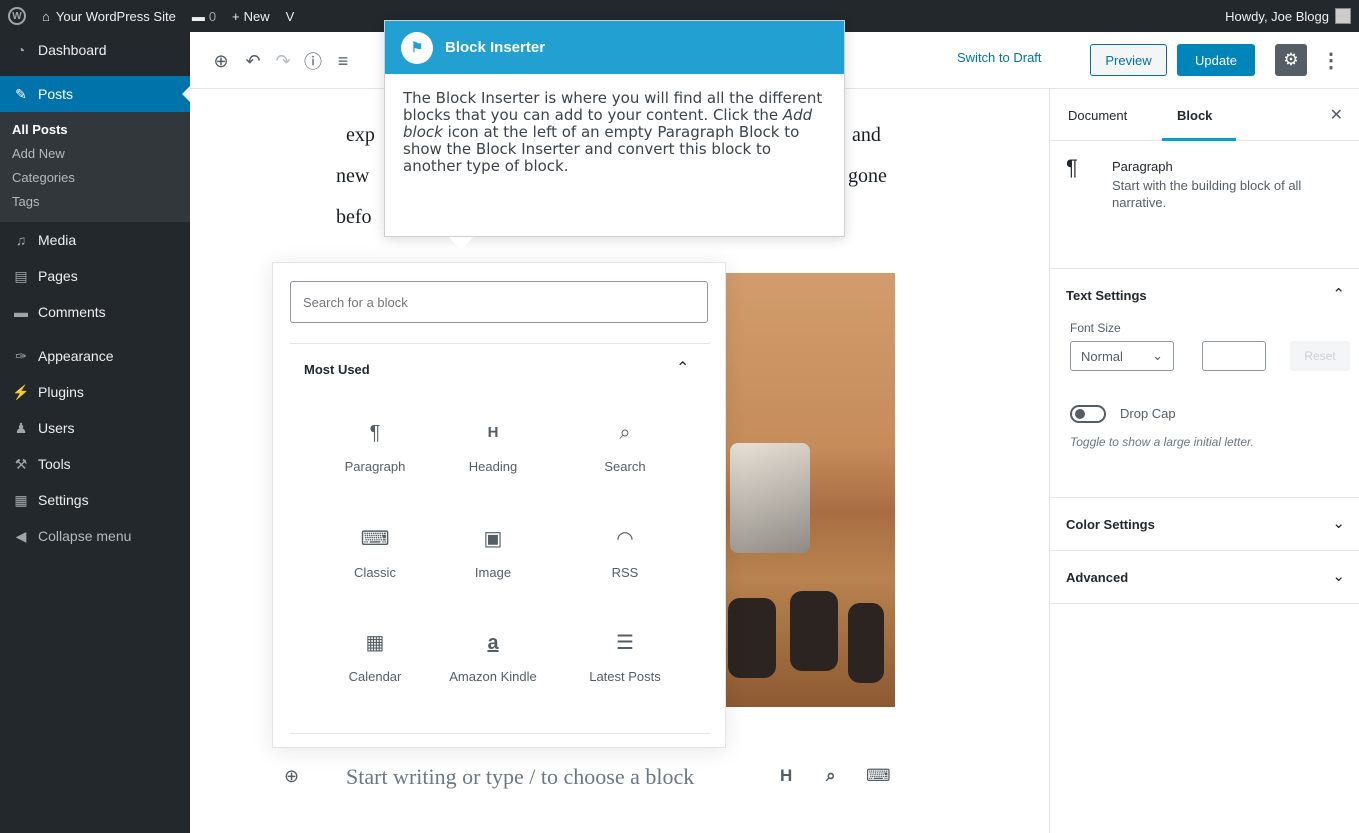 Image resolution: width=1359 pixels, height=833 pixels. Describe the element at coordinates (253, 61) in the screenshot. I see `undo-icon: ↶` at that location.